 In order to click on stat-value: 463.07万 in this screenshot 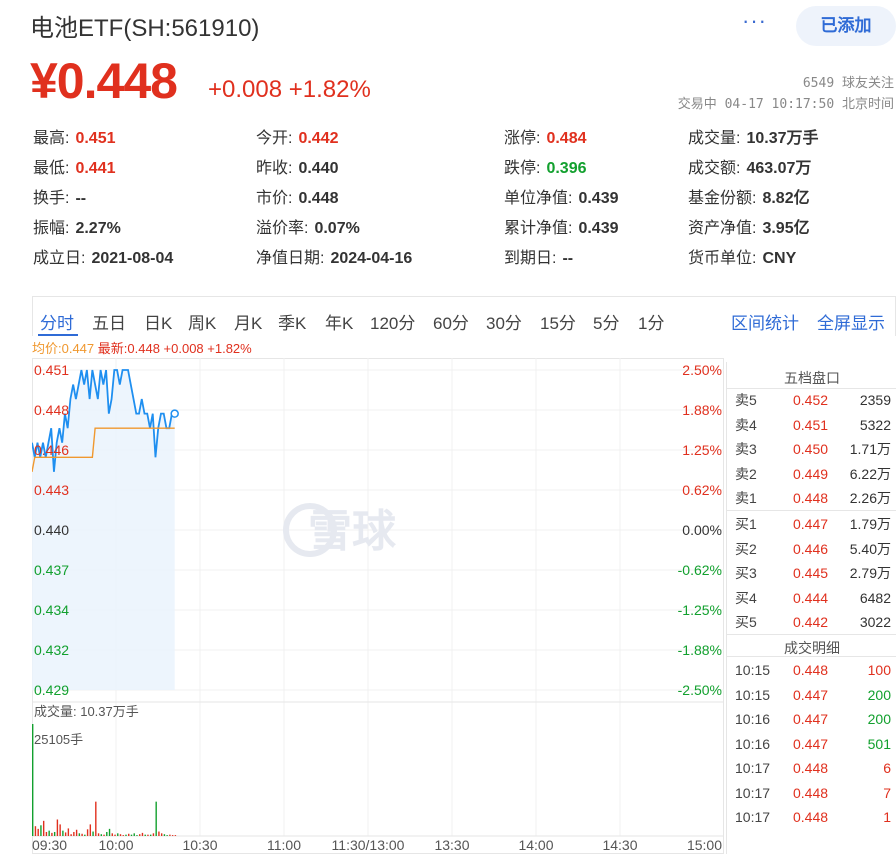, I will do `click(779, 168)`.